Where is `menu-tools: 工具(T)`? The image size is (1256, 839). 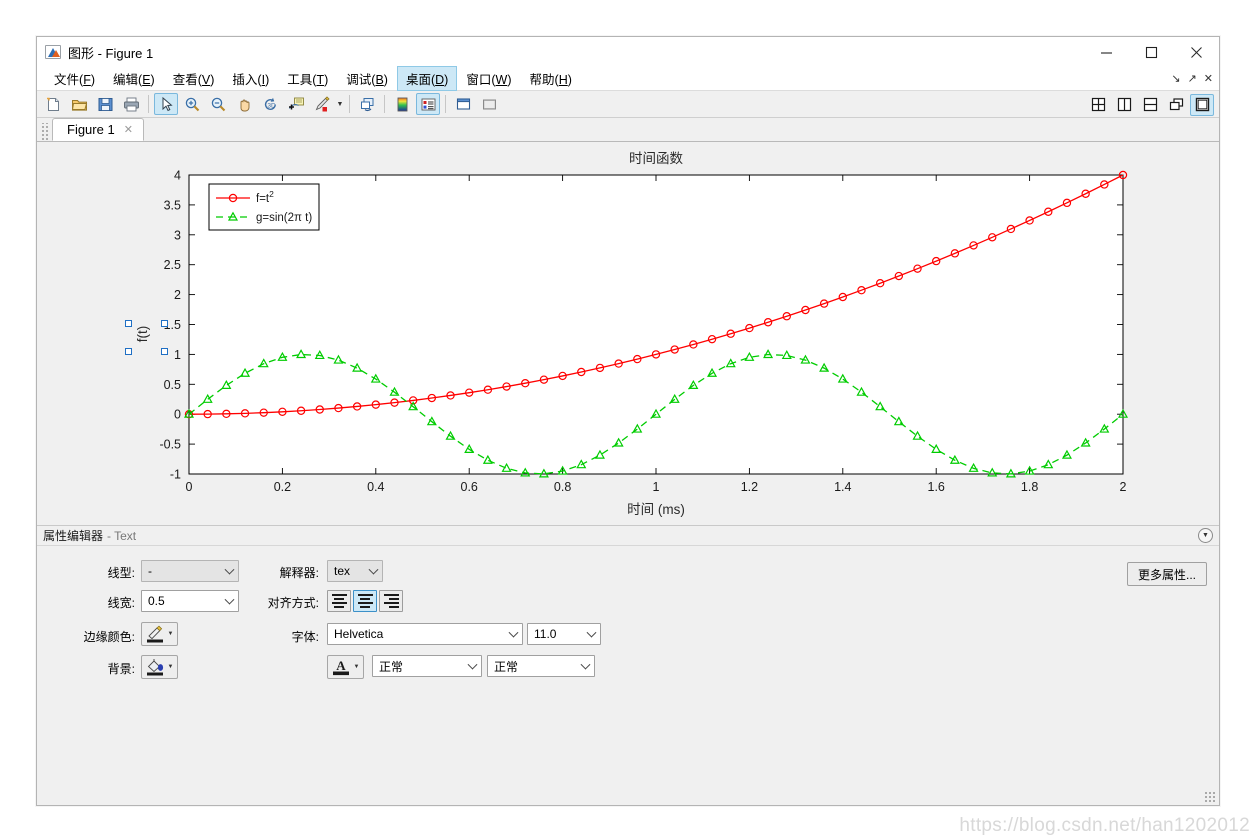 menu-tools: 工具(T) is located at coordinates (307, 78).